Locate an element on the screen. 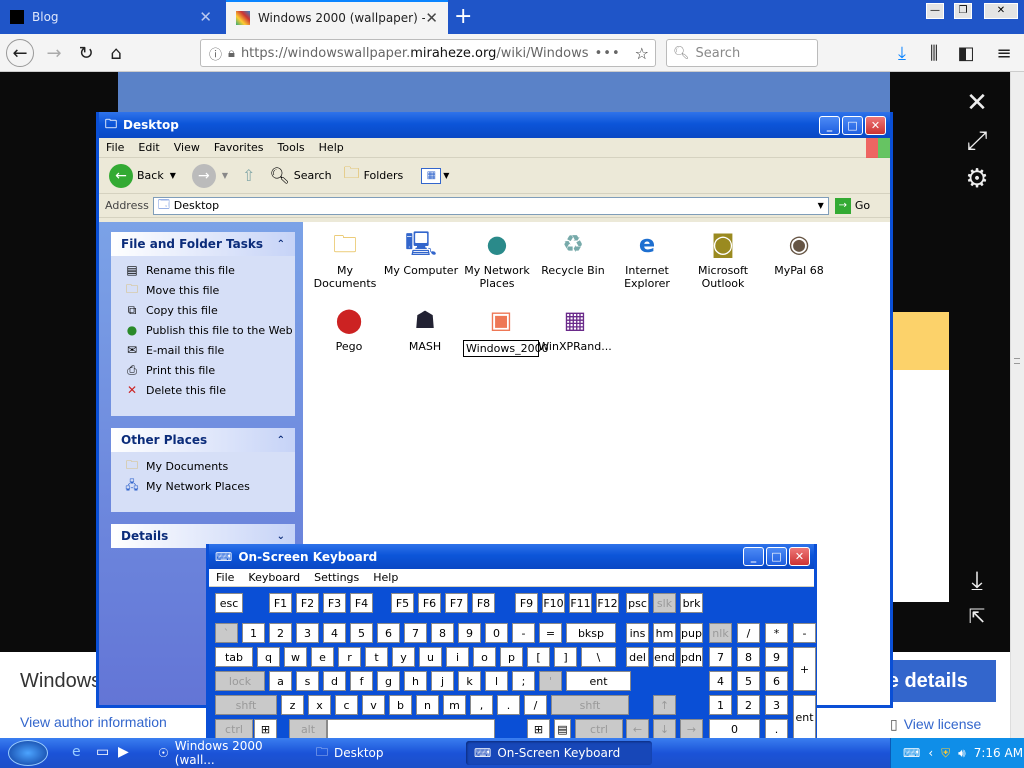  key-a-11: ' is located at coordinates (550, 681).